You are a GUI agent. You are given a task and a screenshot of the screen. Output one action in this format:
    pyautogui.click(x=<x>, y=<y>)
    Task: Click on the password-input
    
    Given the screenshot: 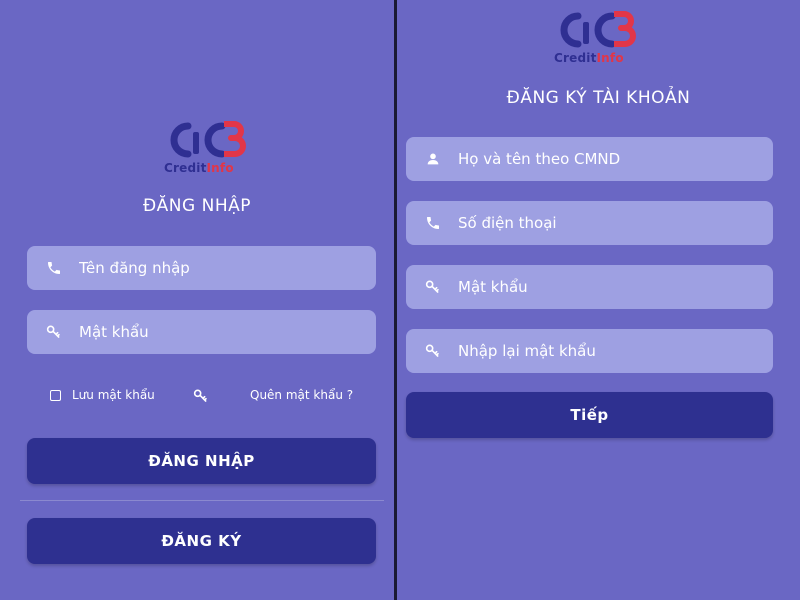 What is the action you would take?
    pyautogui.click(x=209, y=332)
    